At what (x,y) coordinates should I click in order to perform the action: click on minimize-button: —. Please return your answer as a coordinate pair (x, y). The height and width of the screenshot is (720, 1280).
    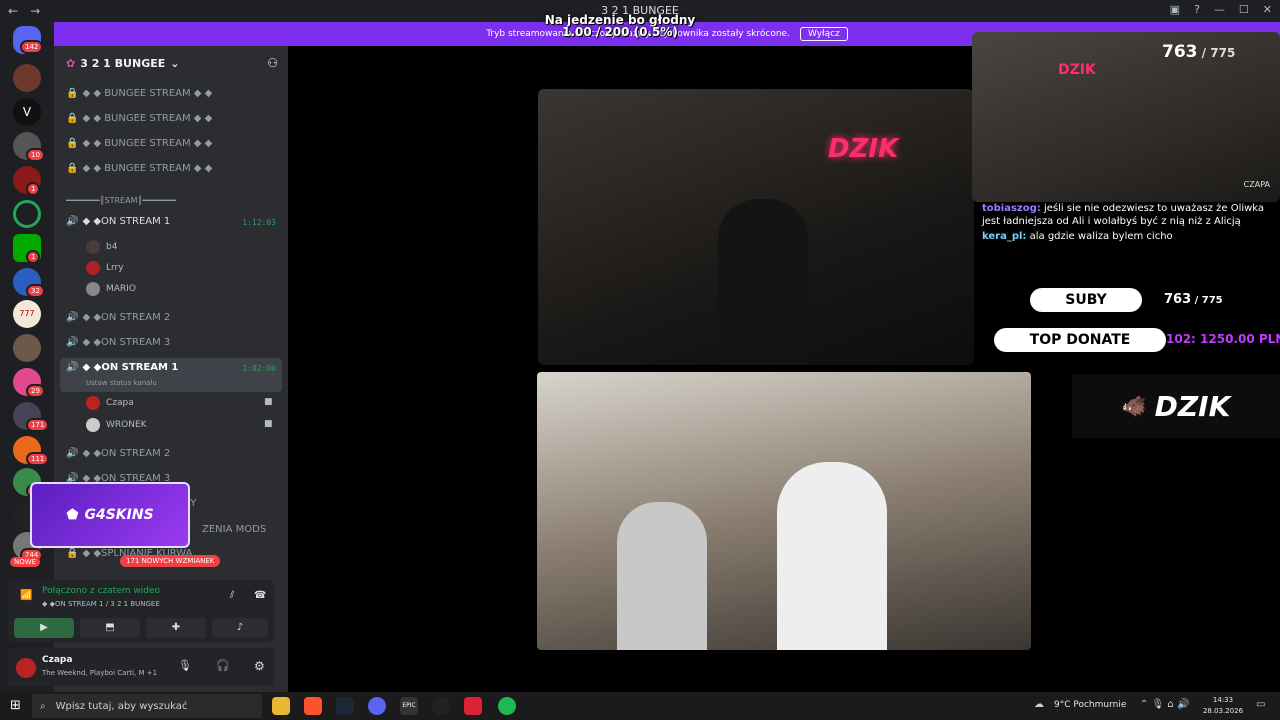
    Looking at the image, I should click on (1219, 9).